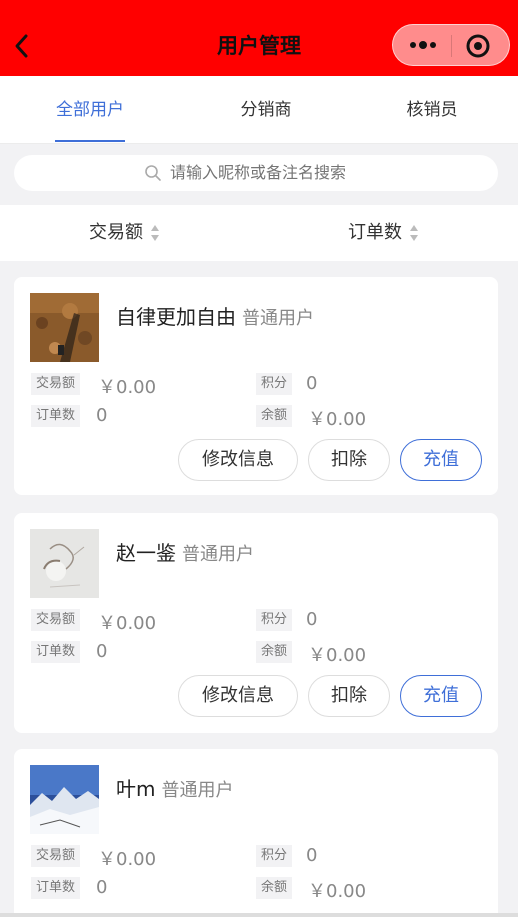 The width and height of the screenshot is (518, 917). I want to click on more-dots-icon, so click(423, 45).